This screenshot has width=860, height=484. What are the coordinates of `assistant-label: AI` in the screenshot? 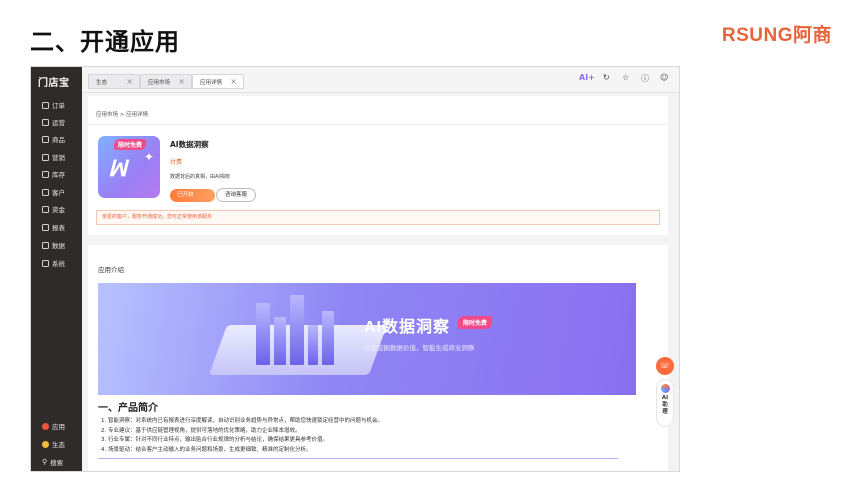 It's located at (665, 398).